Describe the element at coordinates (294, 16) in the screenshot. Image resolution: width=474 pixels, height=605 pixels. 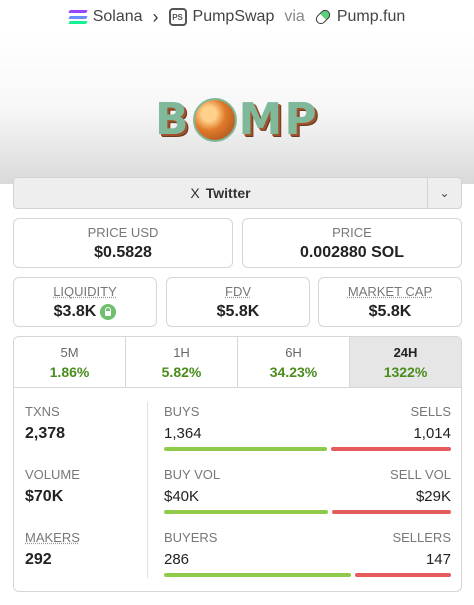
I see `breadcrumb-via: via` at that location.